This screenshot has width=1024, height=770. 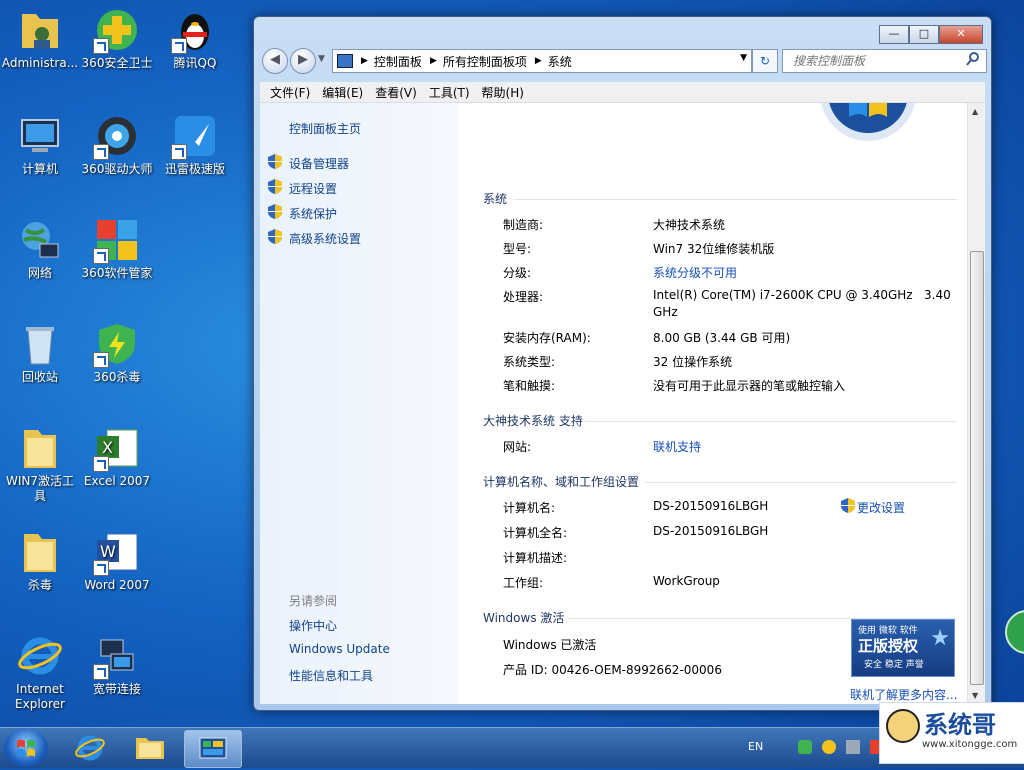 What do you see at coordinates (117, 30) in the screenshot?
I see `360-safe-icon` at bounding box center [117, 30].